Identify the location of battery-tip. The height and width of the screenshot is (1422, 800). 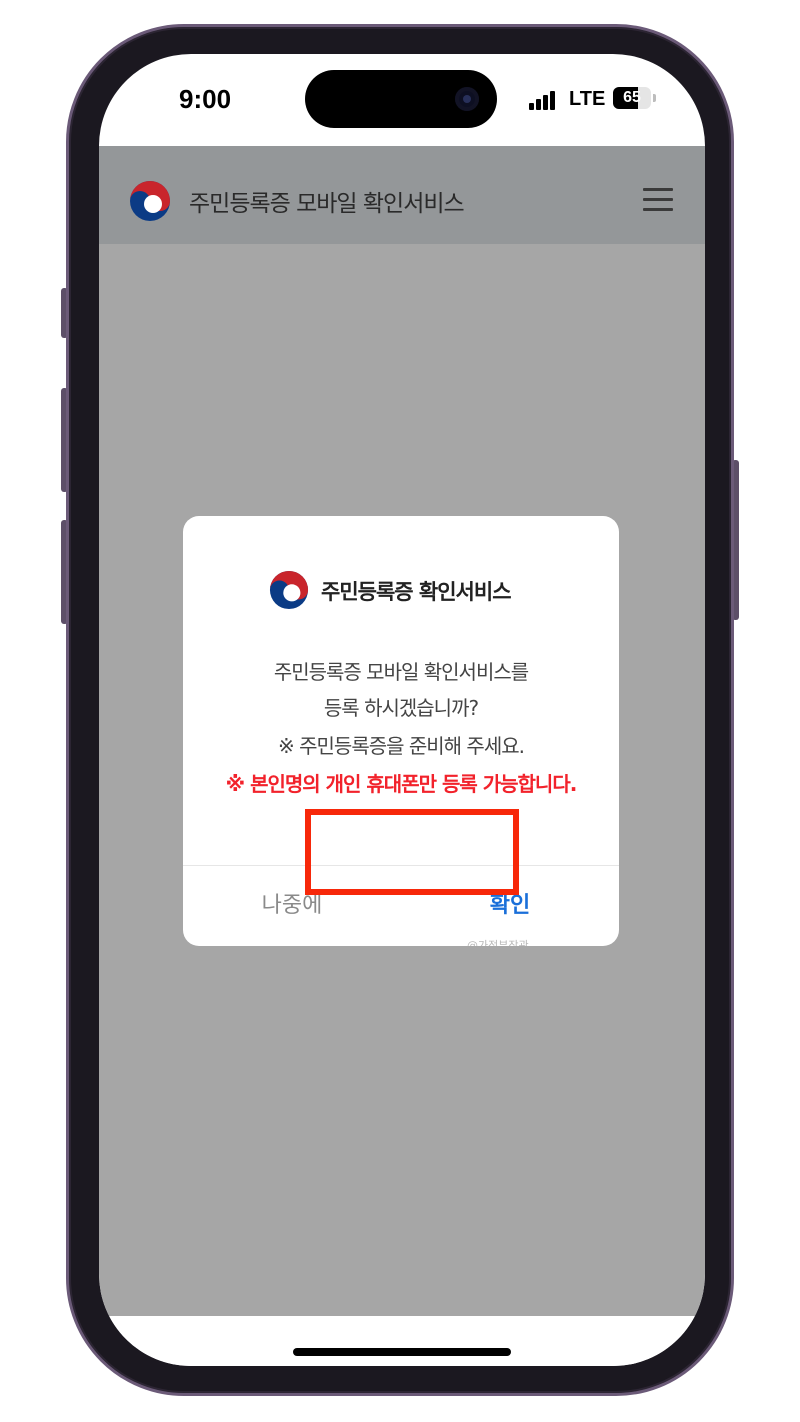
(654, 98).